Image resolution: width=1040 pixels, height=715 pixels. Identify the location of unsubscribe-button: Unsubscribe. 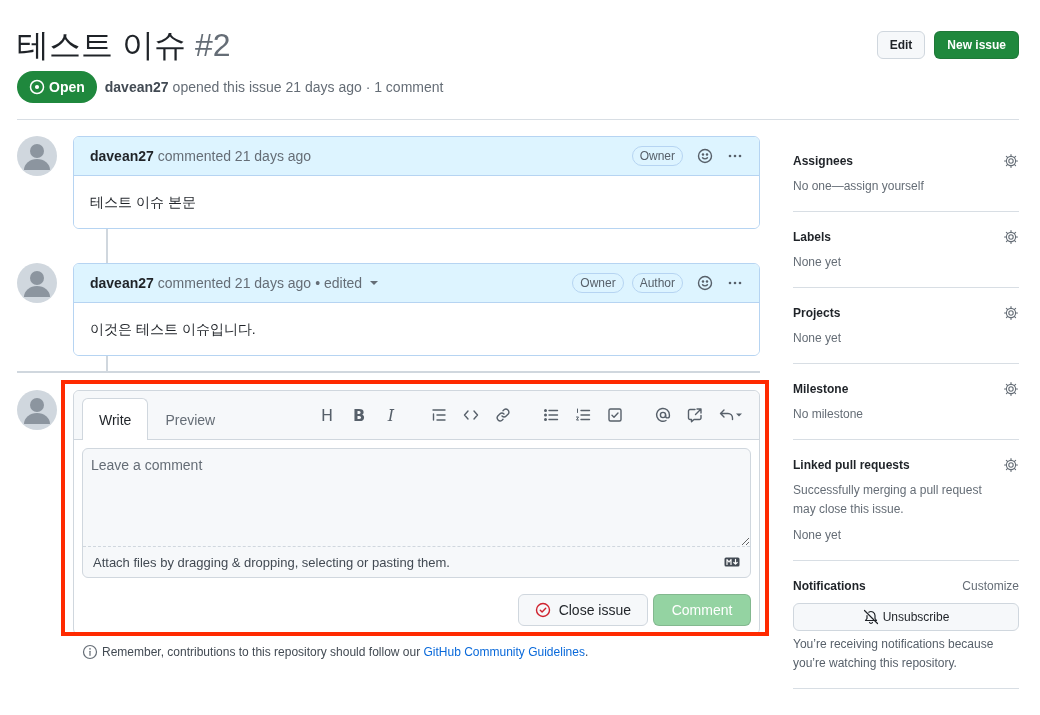
(906, 617).